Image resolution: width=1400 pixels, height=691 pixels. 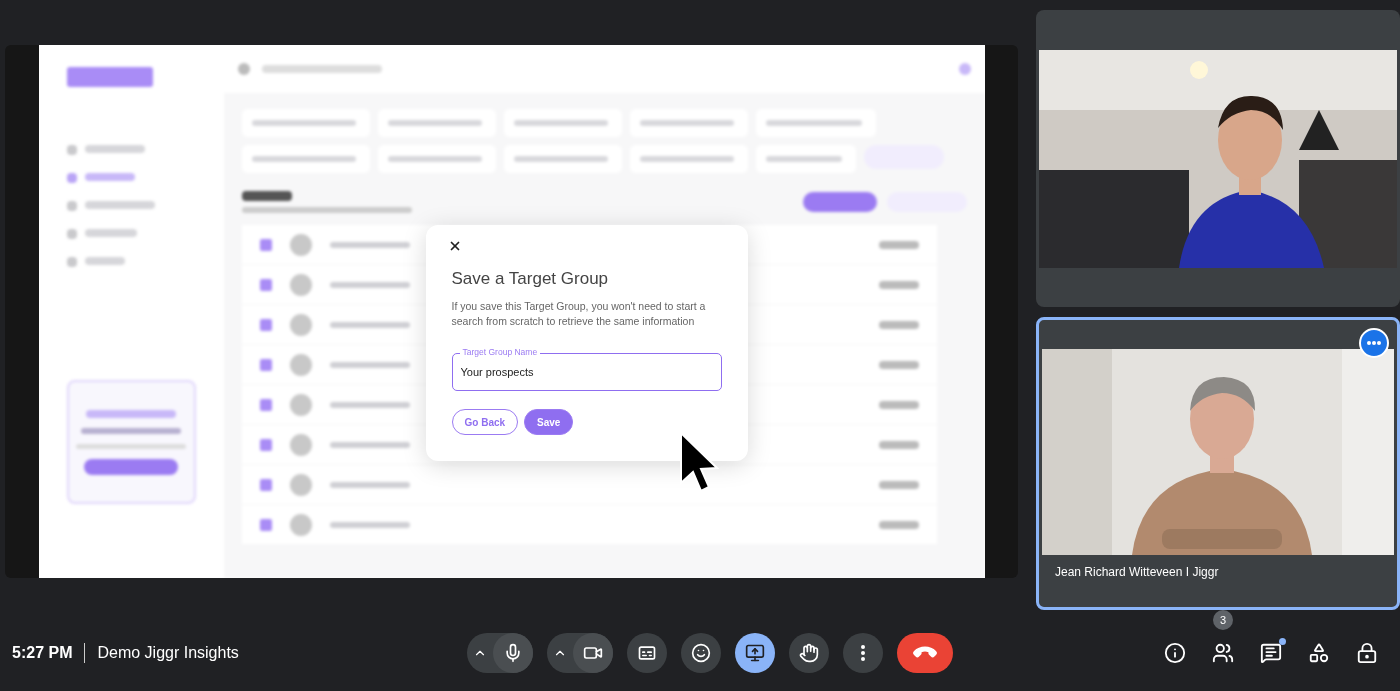 What do you see at coordinates (592, 653) in the screenshot?
I see `camera-button` at bounding box center [592, 653].